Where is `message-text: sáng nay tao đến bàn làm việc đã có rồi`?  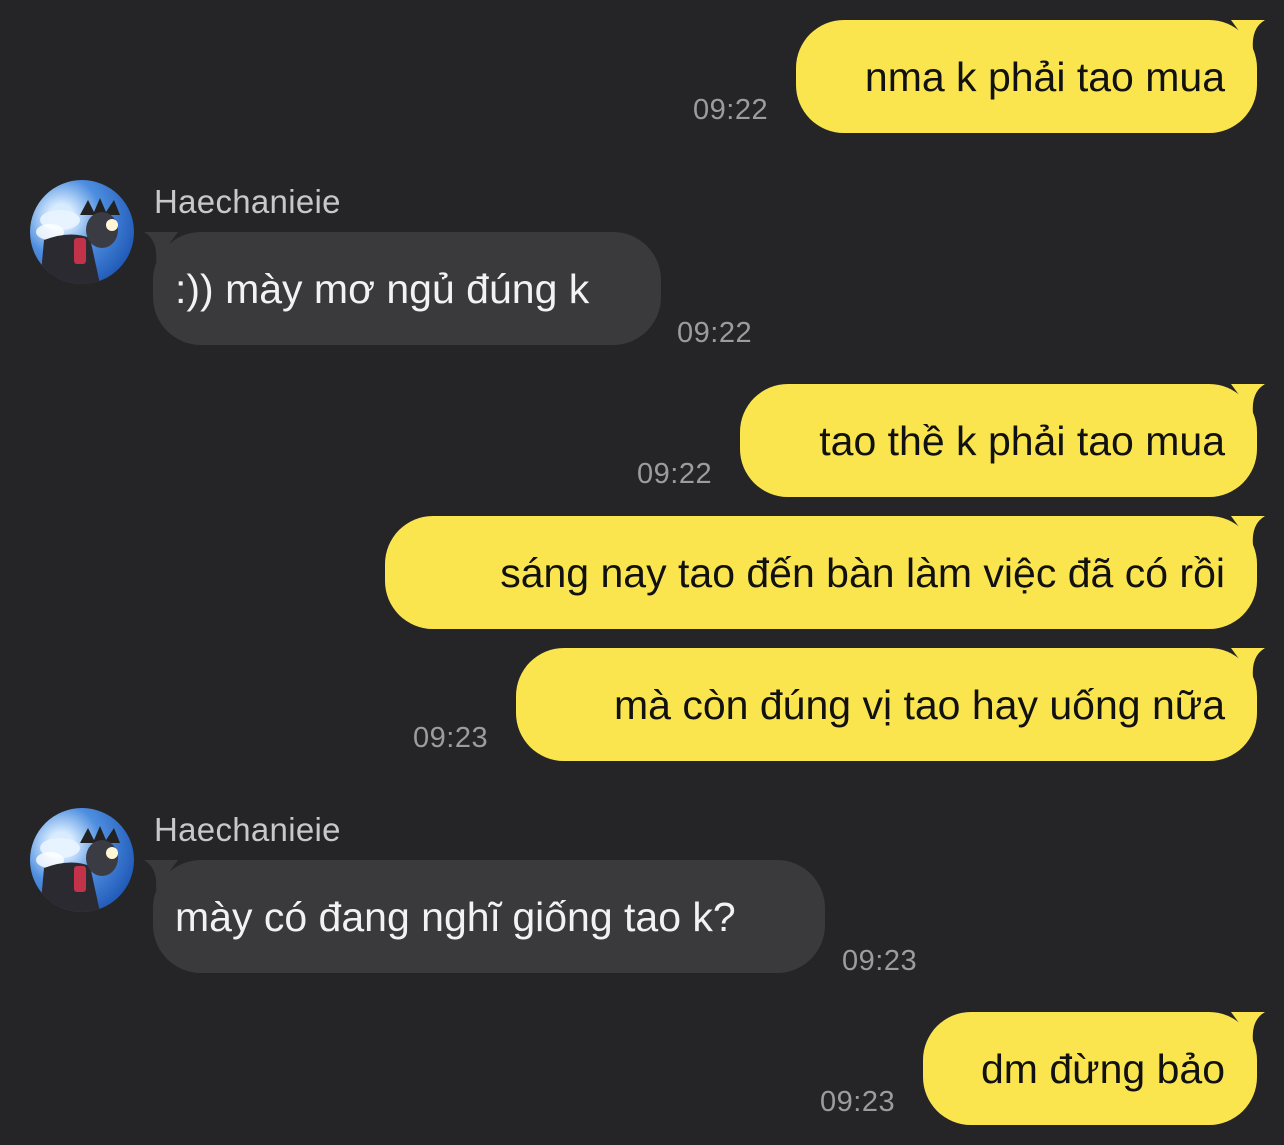
message-text: sáng nay tao đến bàn làm việc đã có rồi is located at coordinates (862, 572).